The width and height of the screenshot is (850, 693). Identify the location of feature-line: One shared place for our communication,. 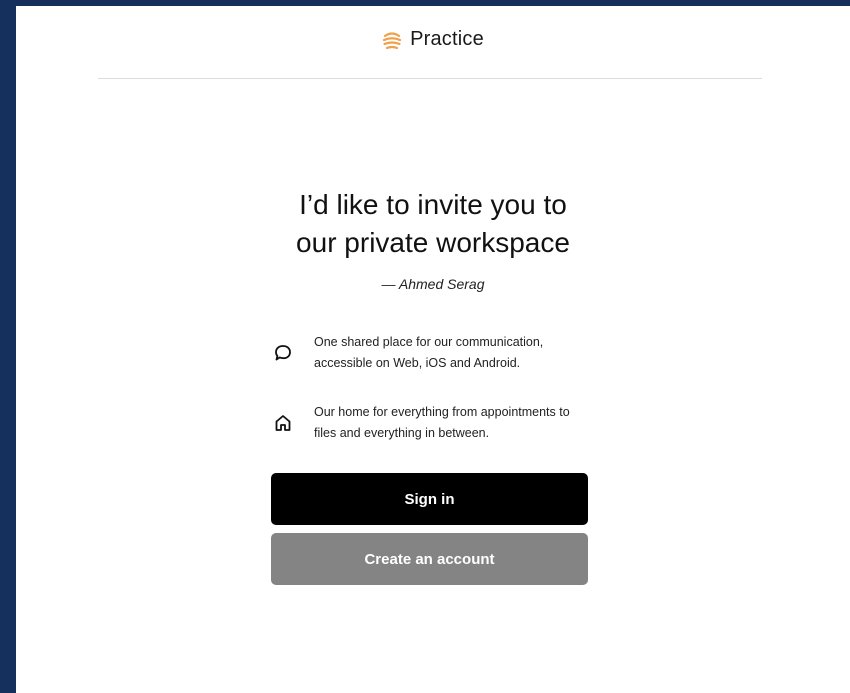
(429, 342).